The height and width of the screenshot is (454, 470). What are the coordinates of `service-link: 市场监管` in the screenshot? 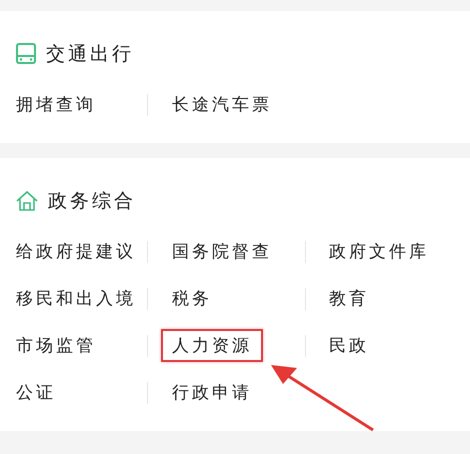 It's located at (56, 345).